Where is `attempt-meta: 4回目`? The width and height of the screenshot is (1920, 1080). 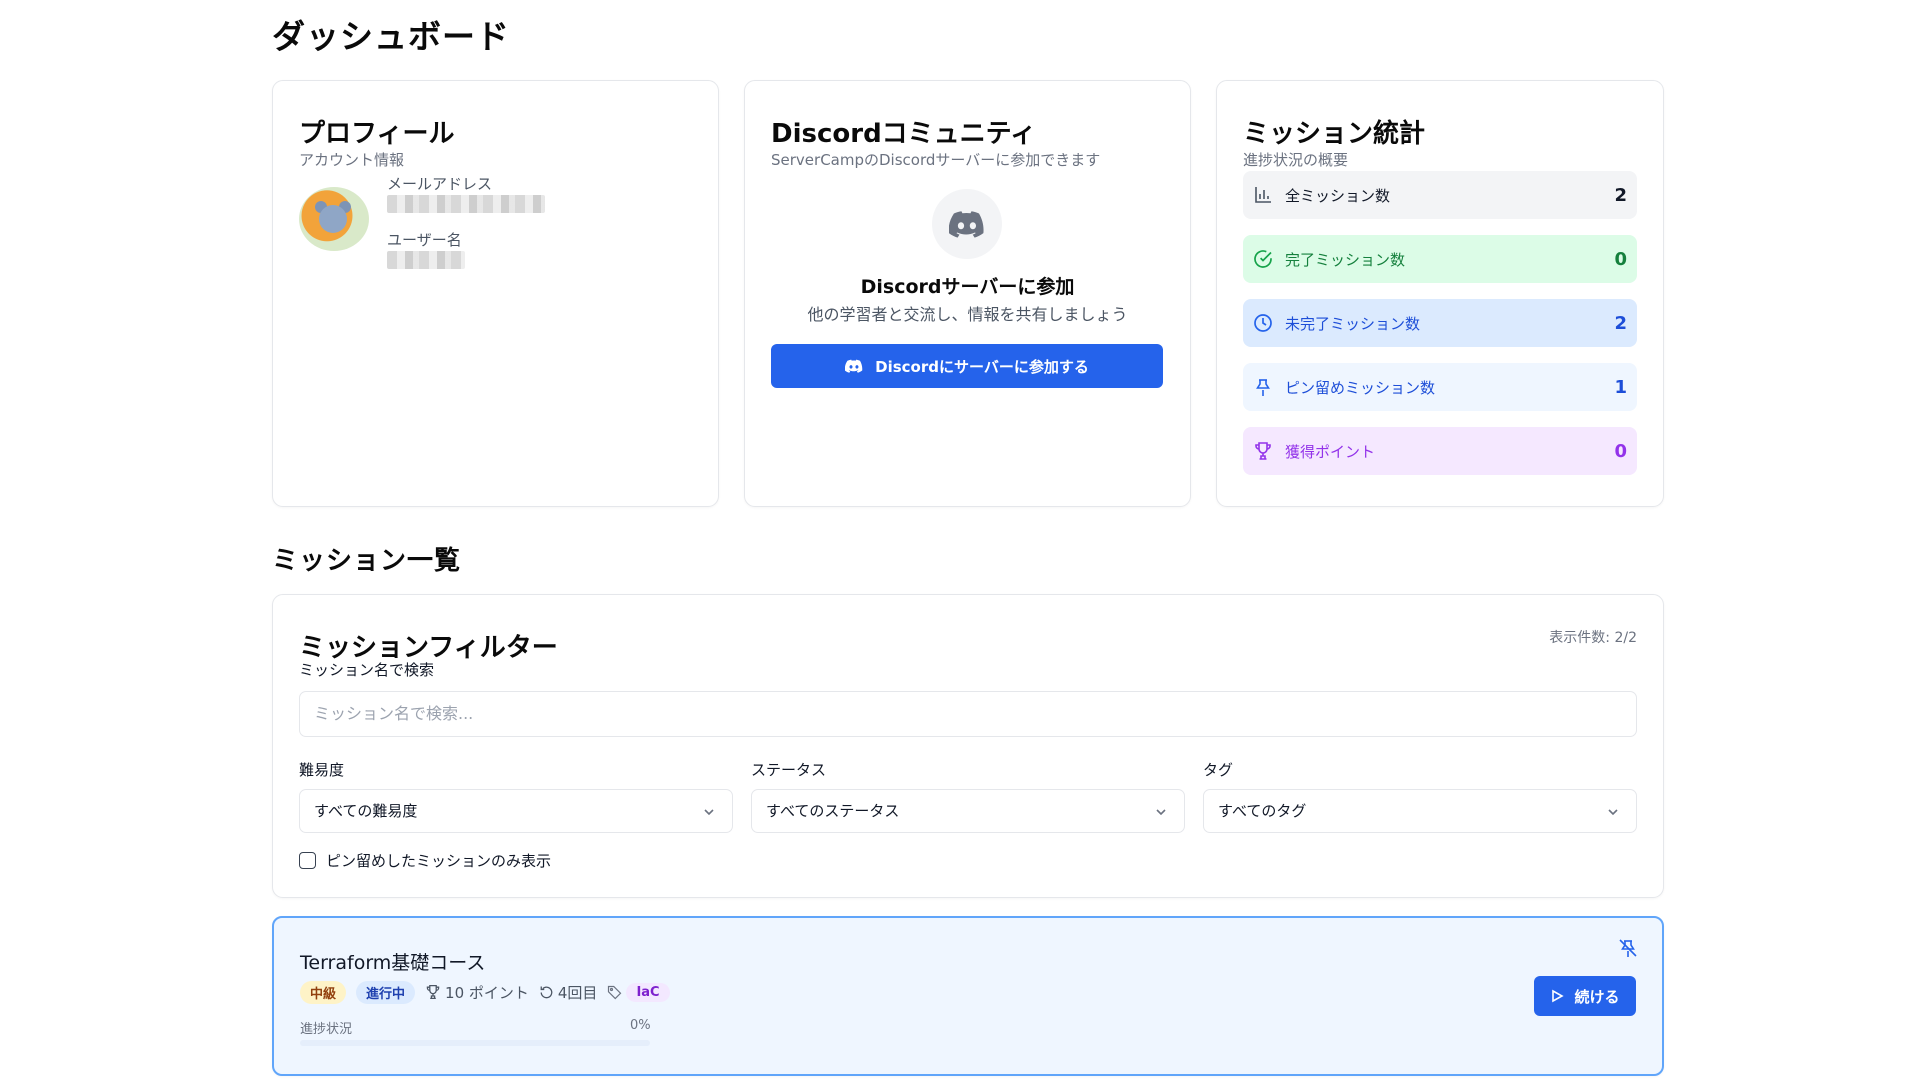
attempt-meta: 4回目 is located at coordinates (568, 992).